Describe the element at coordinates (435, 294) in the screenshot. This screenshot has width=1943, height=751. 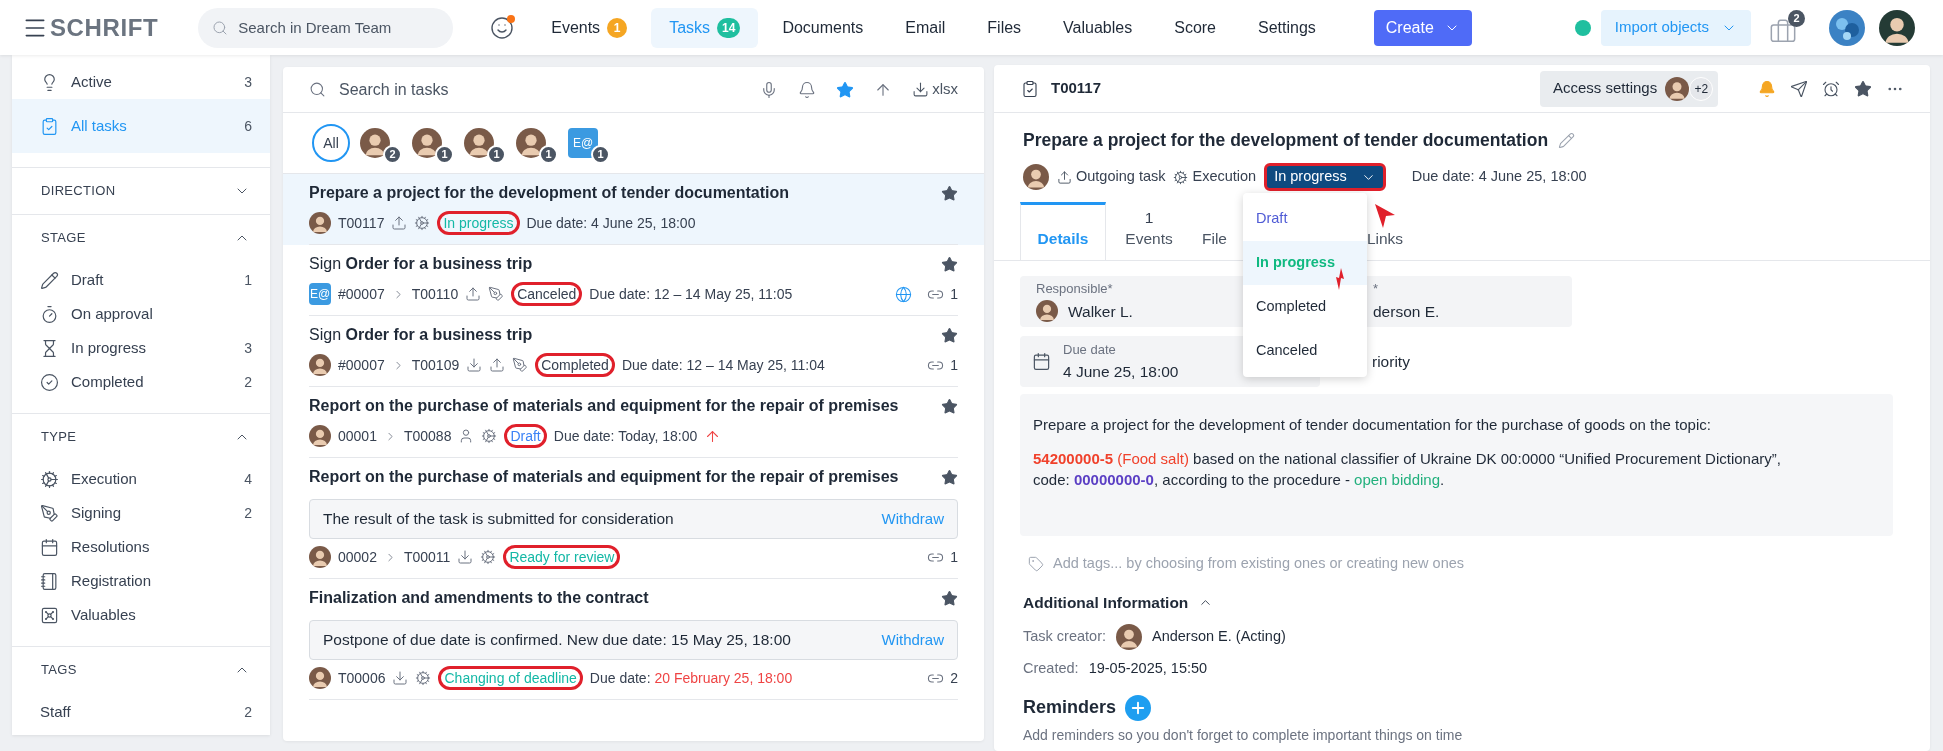
I see `task-number: T00110` at that location.